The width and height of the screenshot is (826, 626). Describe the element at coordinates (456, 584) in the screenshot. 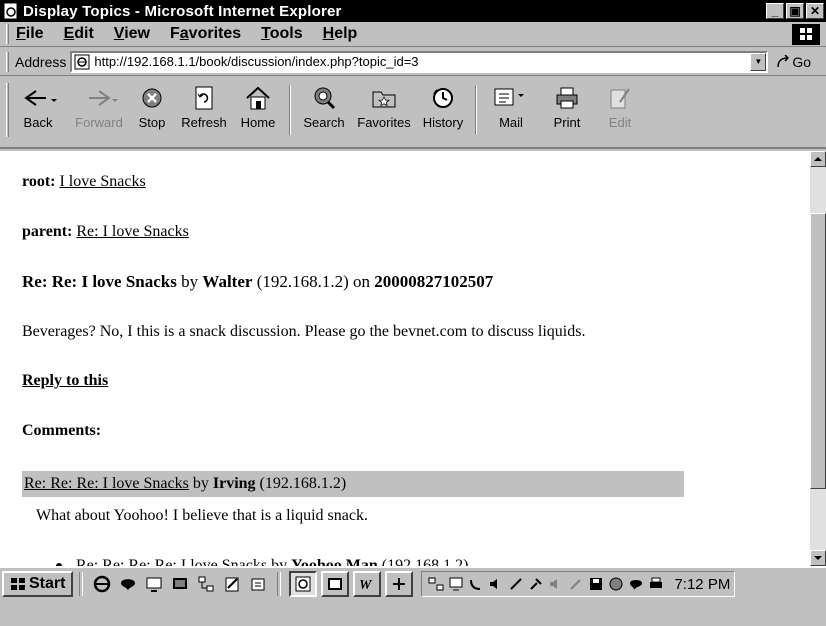

I see `tray-monitor-icon` at that location.